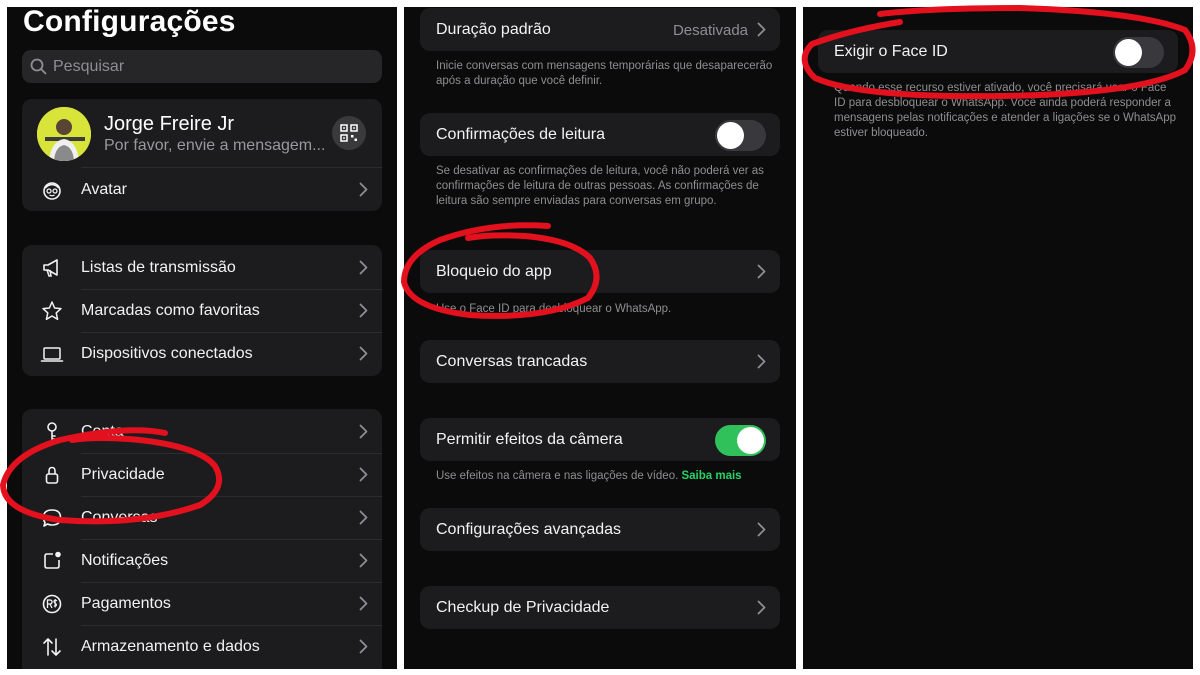 This screenshot has height=675, width=1200. I want to click on avatar-row: Avatar, so click(202, 189).